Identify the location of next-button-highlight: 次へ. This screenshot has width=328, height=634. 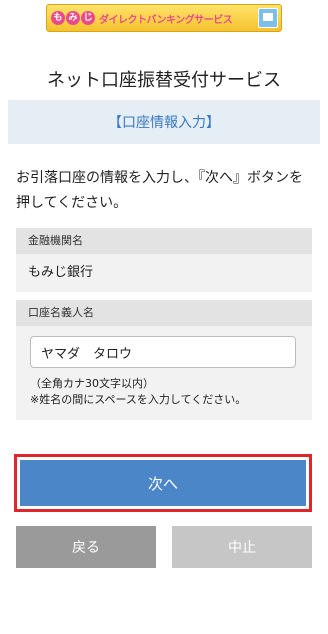
(163, 483).